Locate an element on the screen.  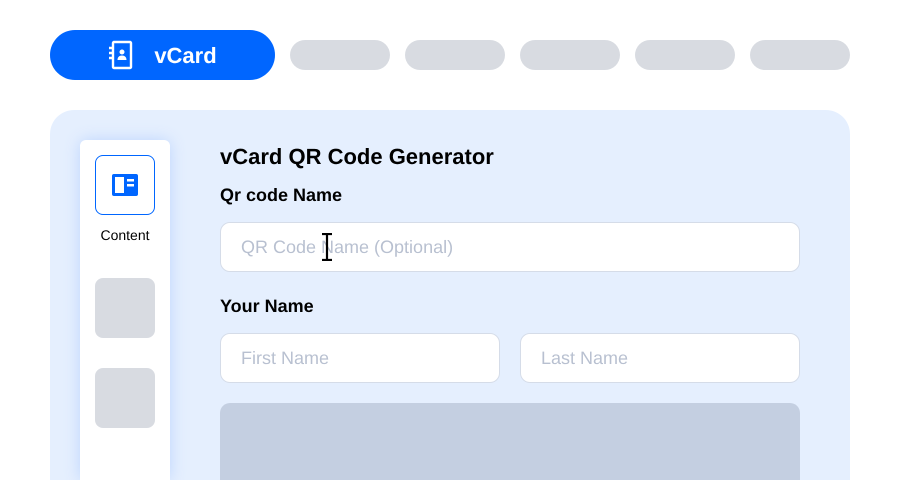
field-label: Your Name is located at coordinates (267, 306).